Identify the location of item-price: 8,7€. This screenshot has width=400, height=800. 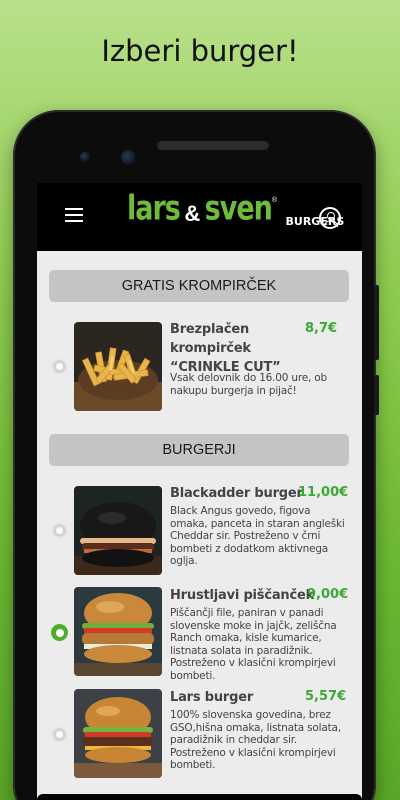
(321, 328).